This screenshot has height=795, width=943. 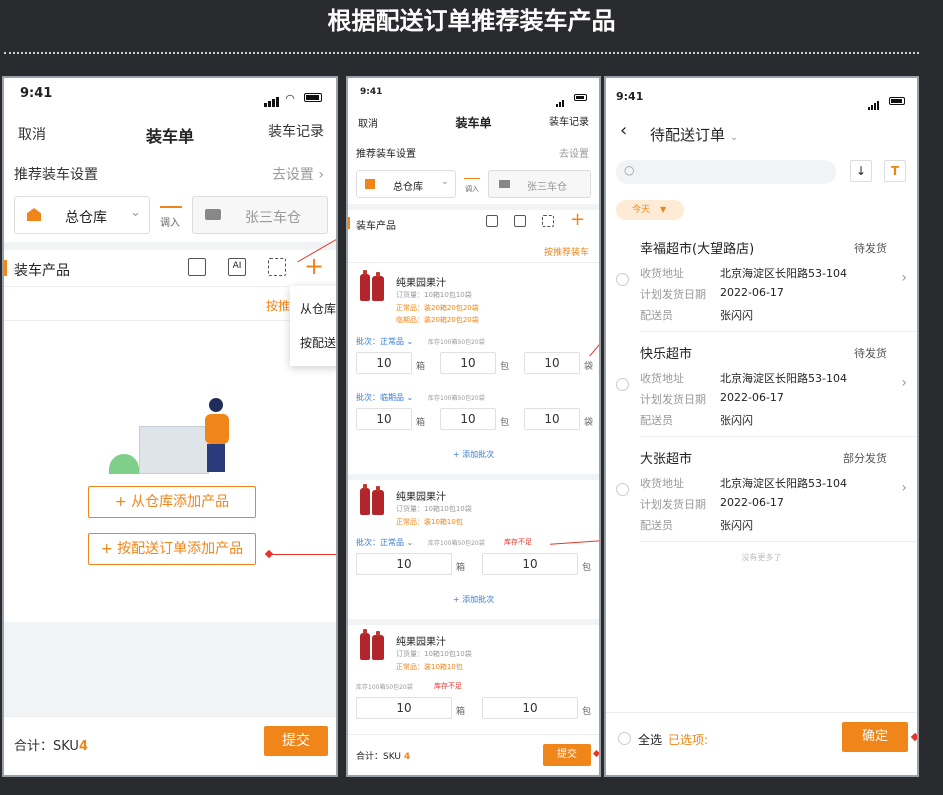 I want to click on box-shape, so click(x=174, y=450).